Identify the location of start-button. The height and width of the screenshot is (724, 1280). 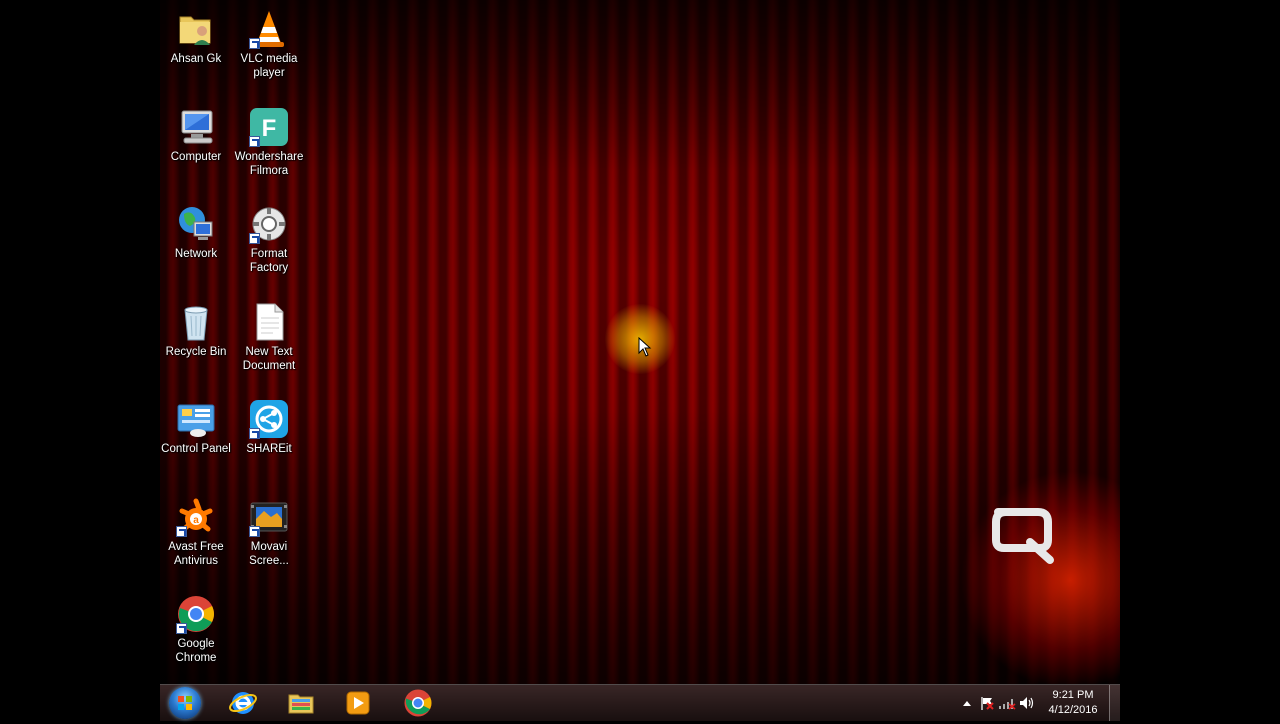
(185, 703).